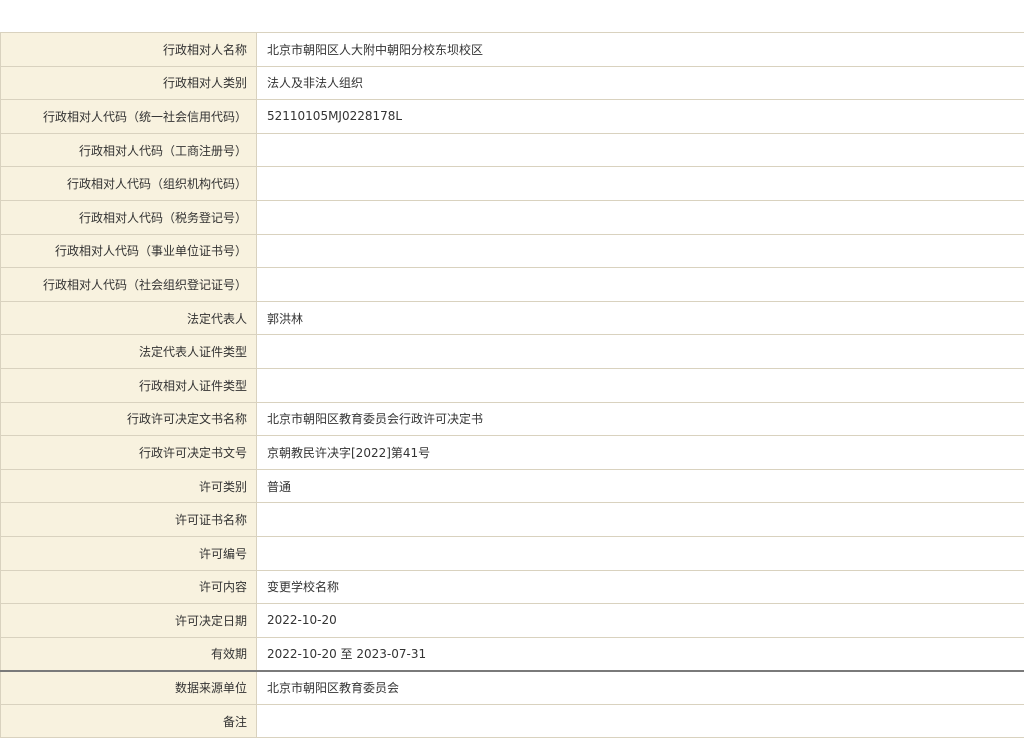 The width and height of the screenshot is (1024, 740). What do you see at coordinates (128, 150) in the screenshot?
I see `row-label-business-reg-no: 行政相对人代码（工商注册号）` at bounding box center [128, 150].